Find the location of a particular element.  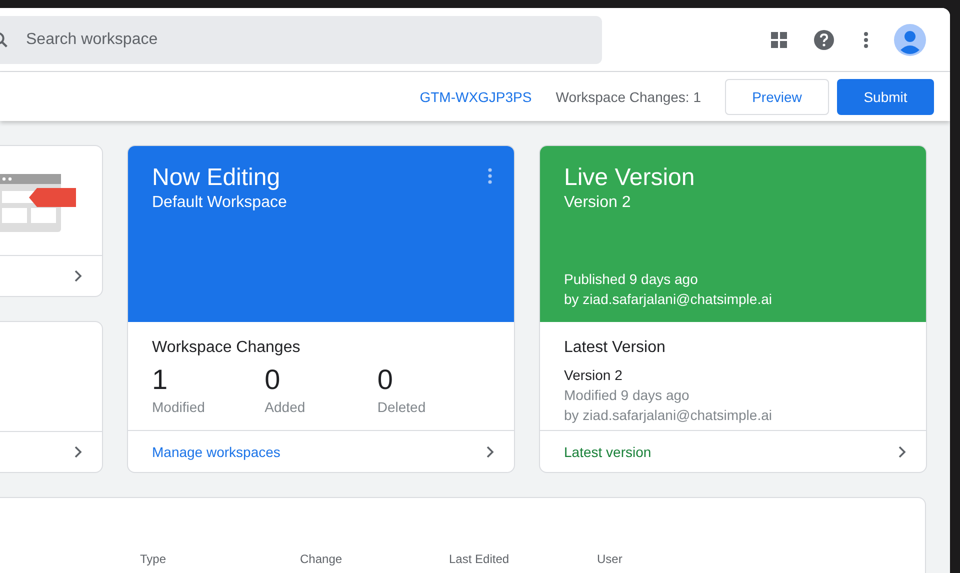

manage-workspaces-link: Manage workspaces is located at coordinates (216, 452).